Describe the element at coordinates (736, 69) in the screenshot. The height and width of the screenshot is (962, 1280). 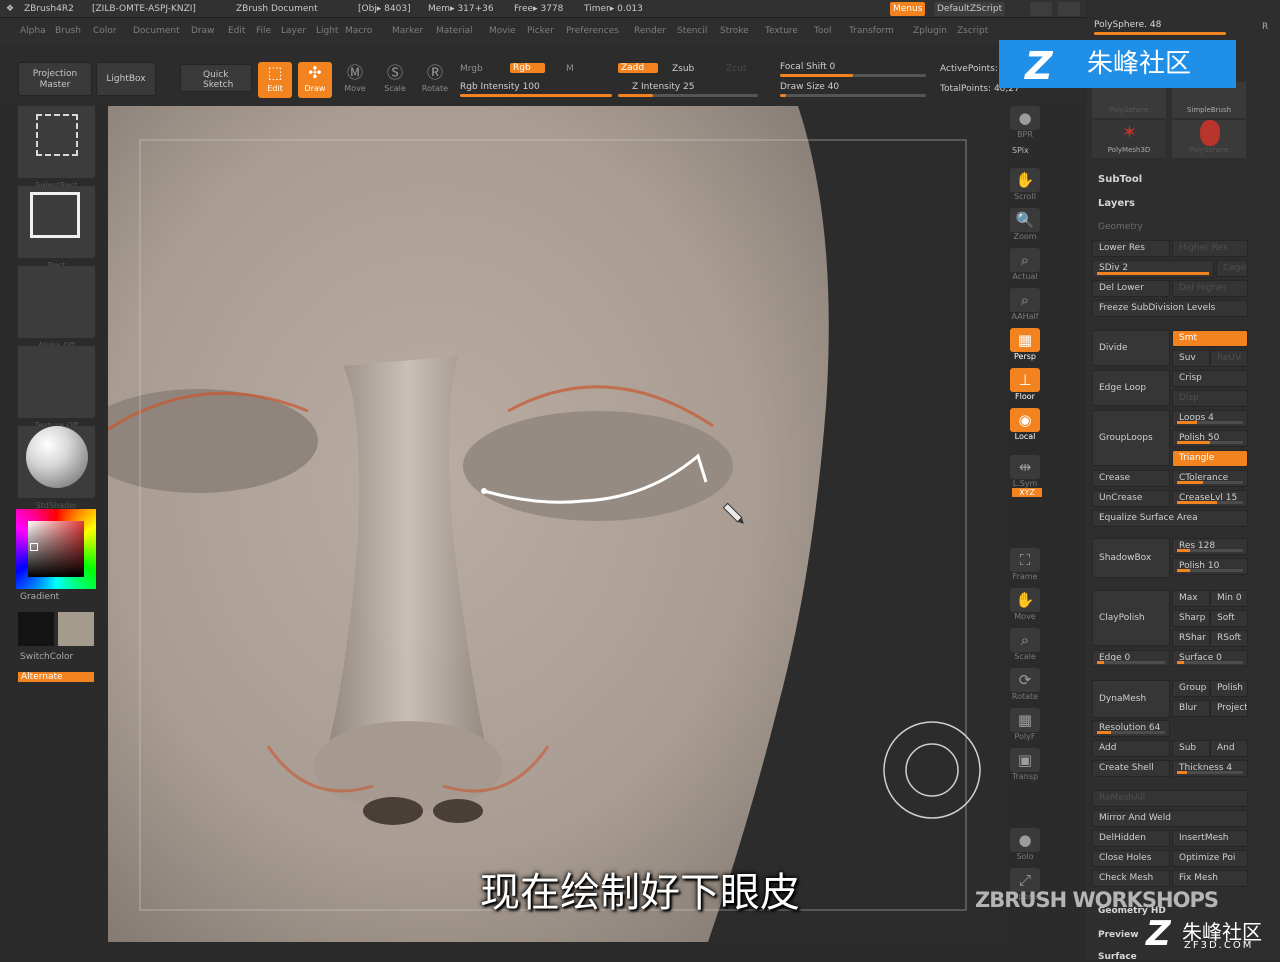
I see `zcut-button: Zcut` at that location.